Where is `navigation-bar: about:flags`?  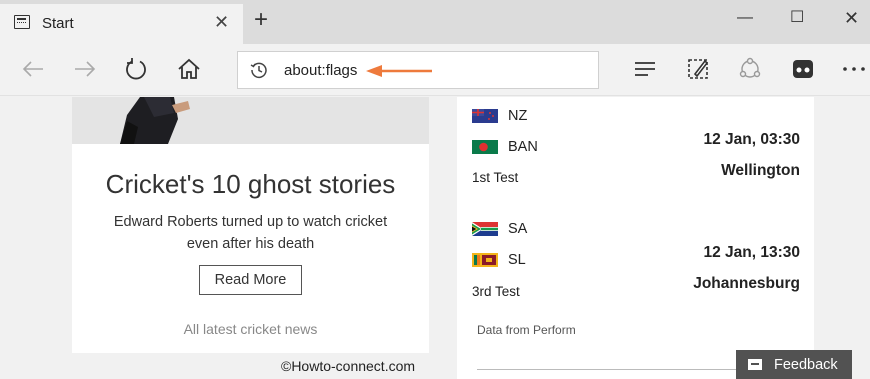
navigation-bar: about:flags is located at coordinates (435, 70).